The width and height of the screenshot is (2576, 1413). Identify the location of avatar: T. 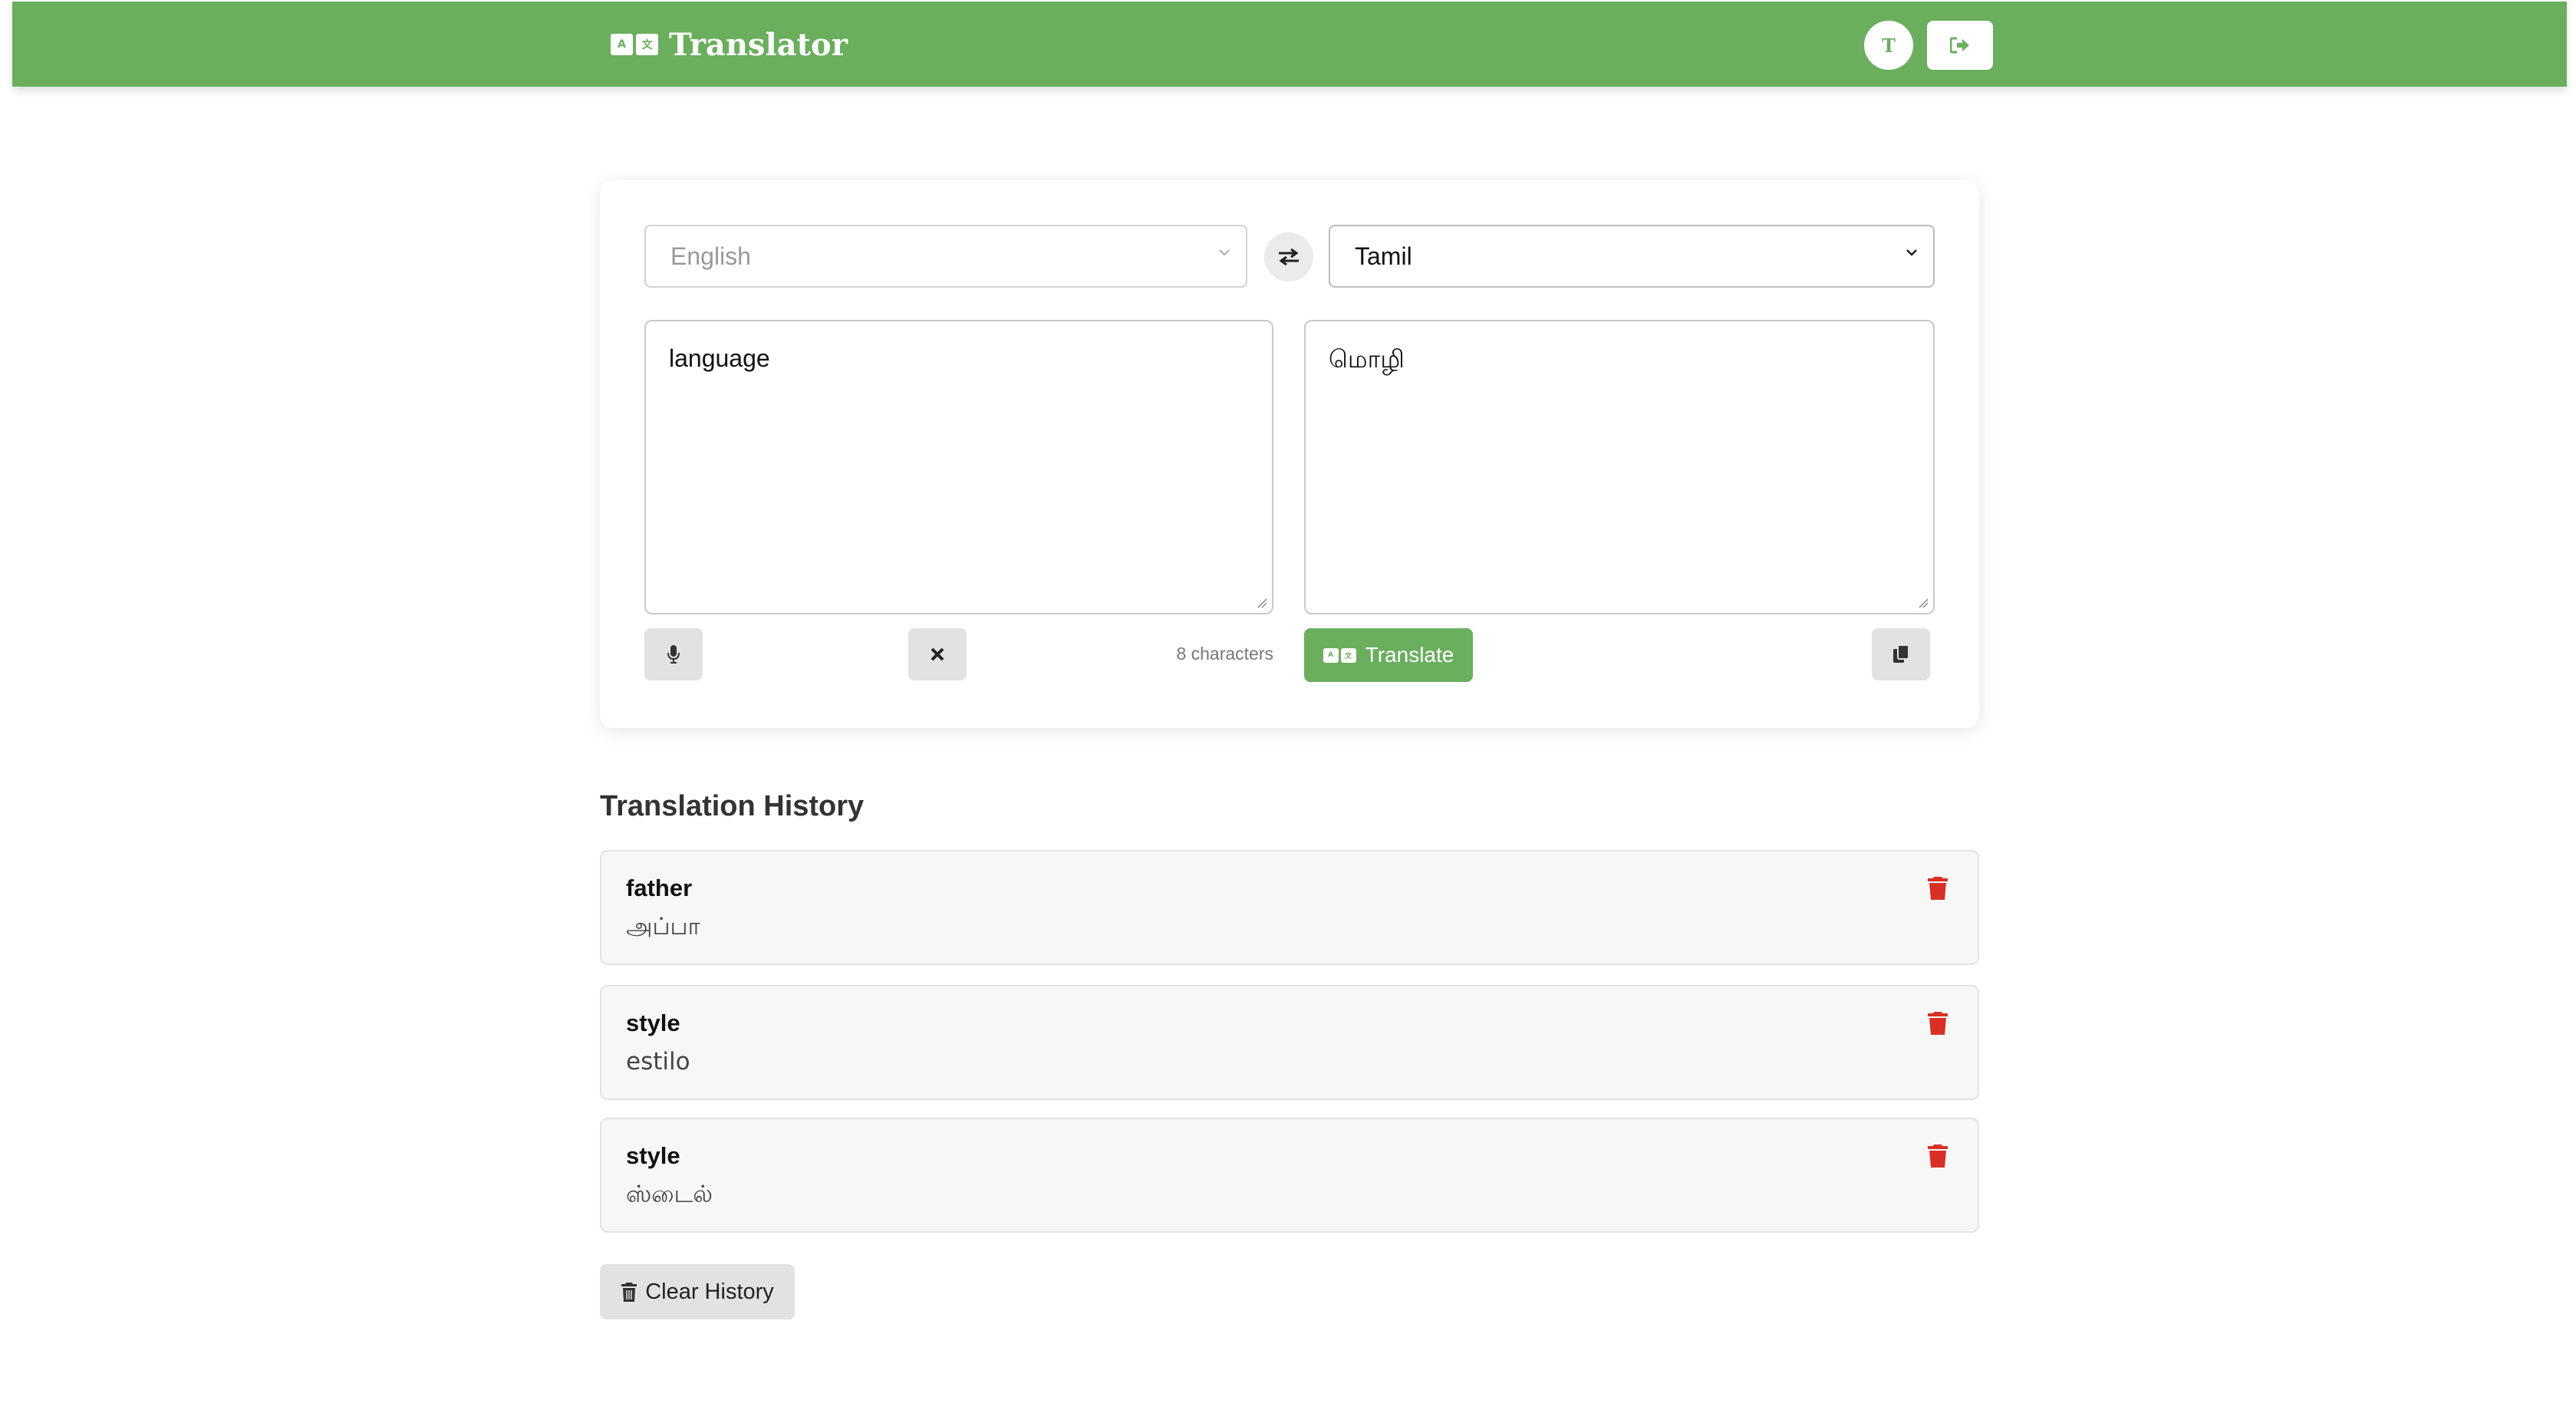
(1888, 45).